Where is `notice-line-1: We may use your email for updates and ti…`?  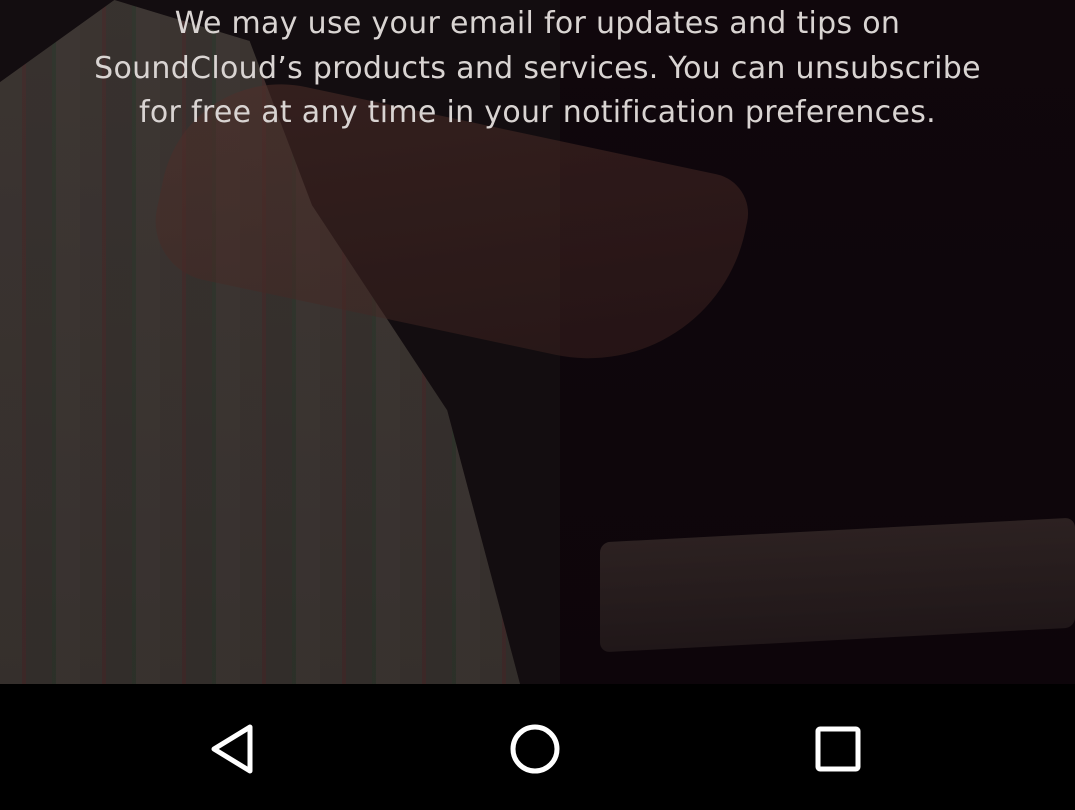
notice-line-1: We may use your email for updates and ti… is located at coordinates (537, 23).